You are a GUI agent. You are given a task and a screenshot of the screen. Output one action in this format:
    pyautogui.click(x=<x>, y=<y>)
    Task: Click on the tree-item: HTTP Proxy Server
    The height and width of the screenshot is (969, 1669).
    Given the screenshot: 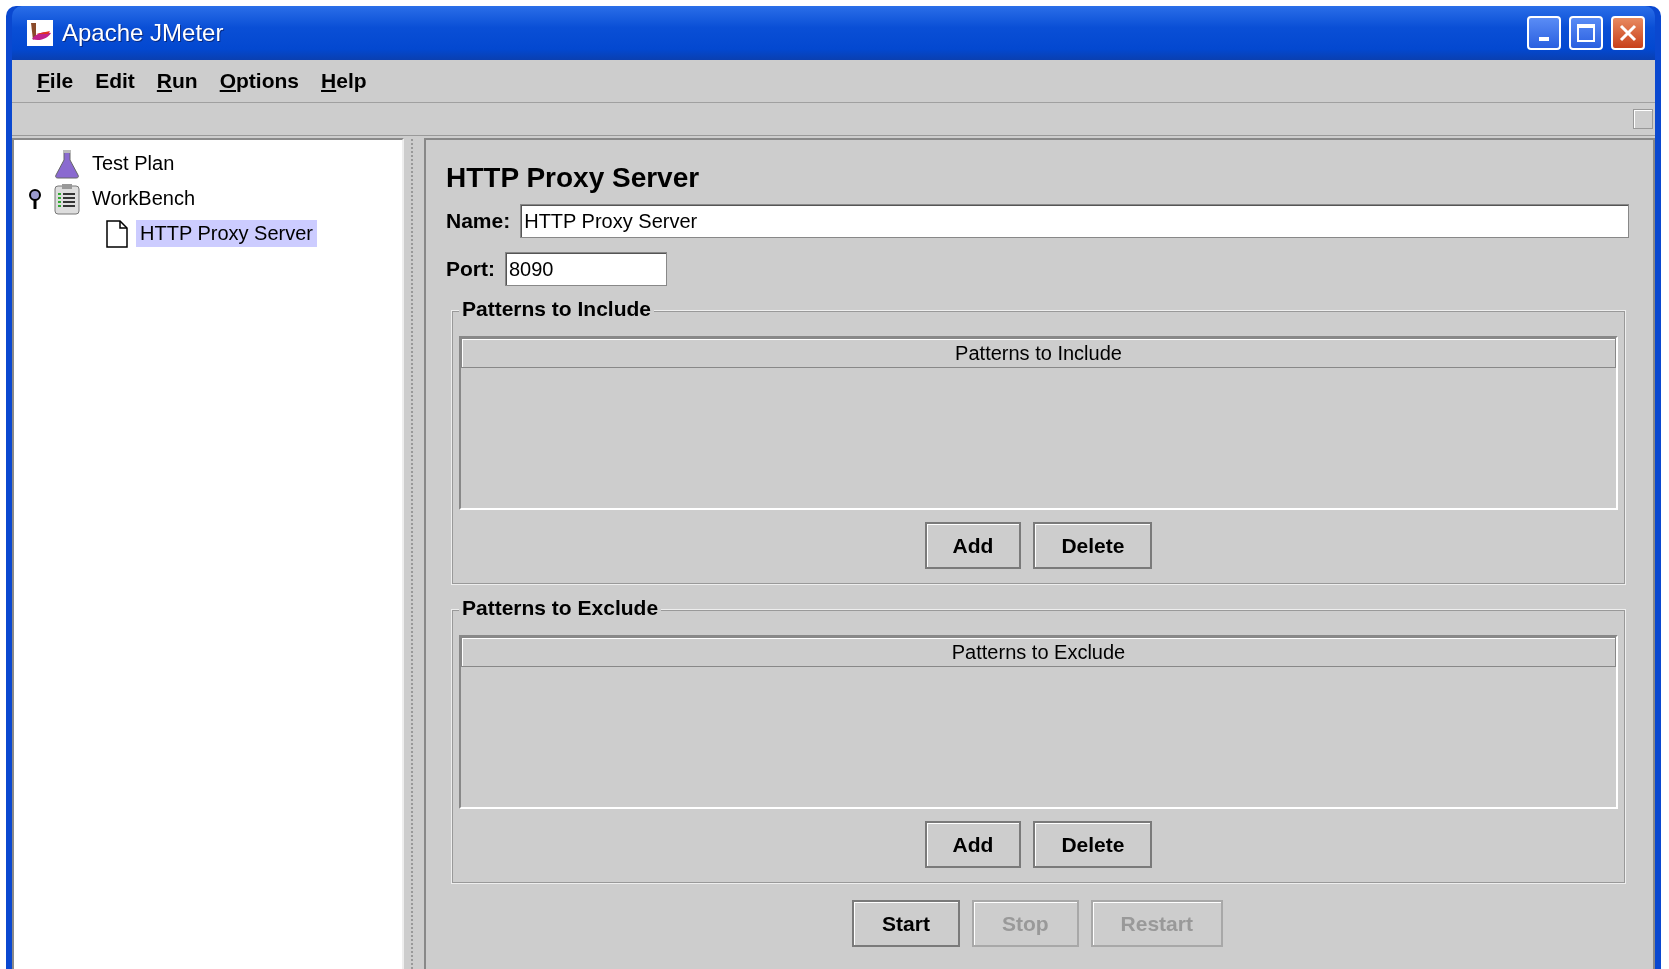 What is the action you would take?
    pyautogui.click(x=226, y=233)
    